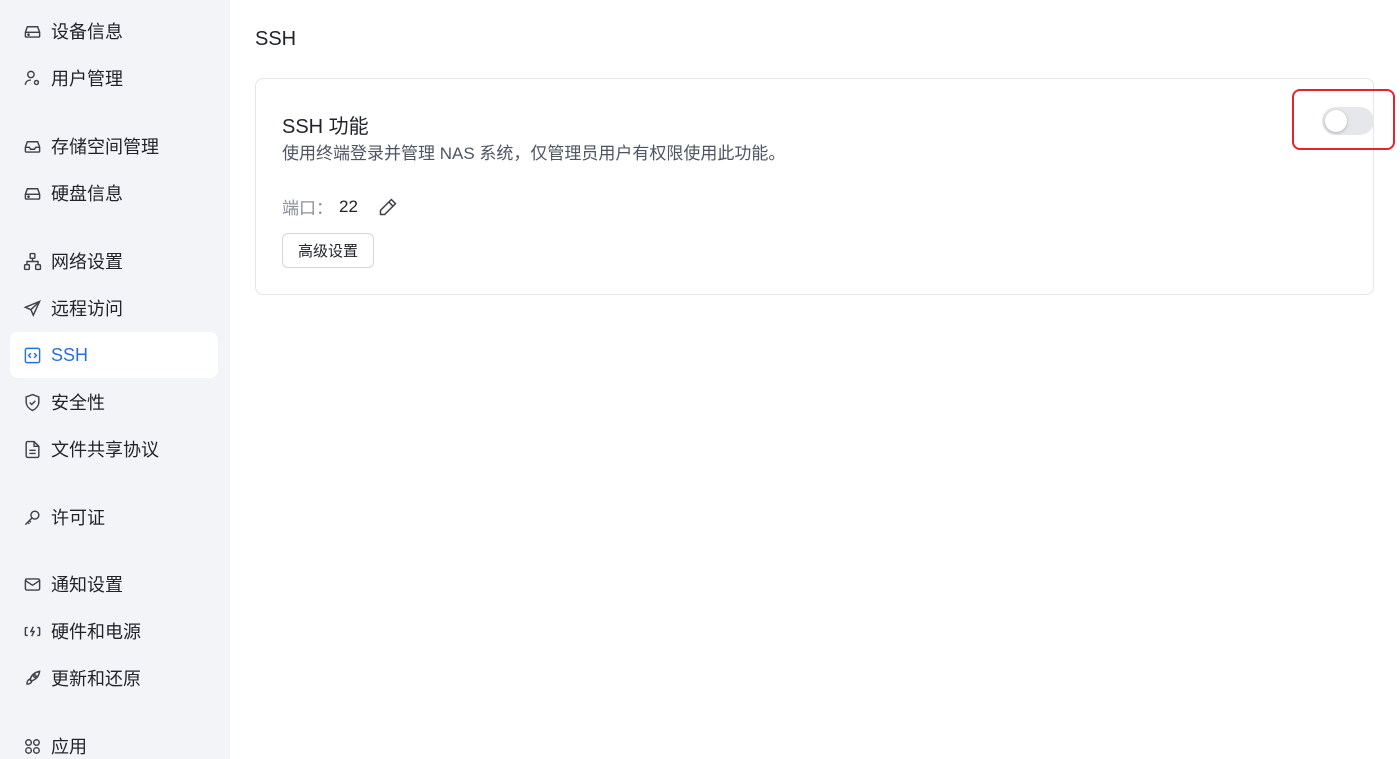  I want to click on mail-icon, so click(32, 584).